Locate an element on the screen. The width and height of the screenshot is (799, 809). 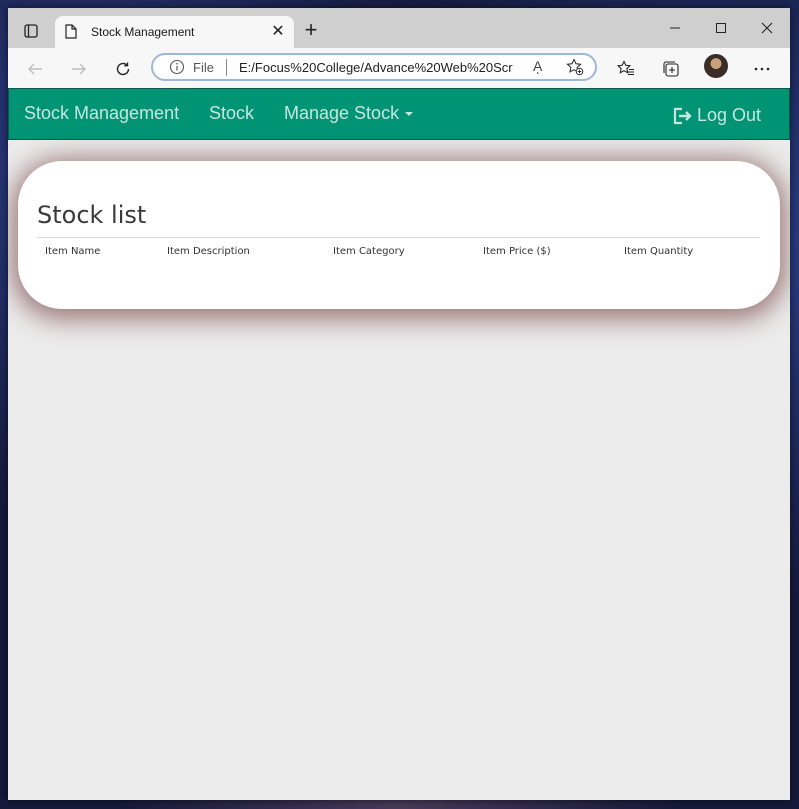
tab-actions-button is located at coordinates (31, 31).